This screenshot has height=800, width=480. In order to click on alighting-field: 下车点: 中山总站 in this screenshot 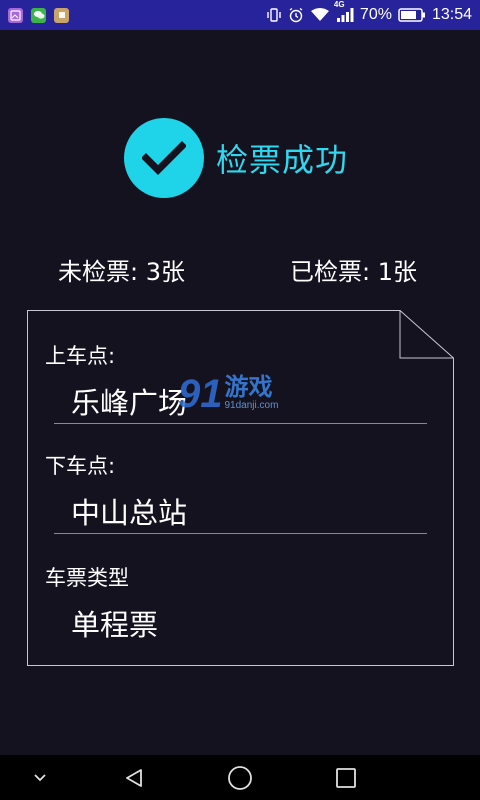, I will do `click(240, 491)`.